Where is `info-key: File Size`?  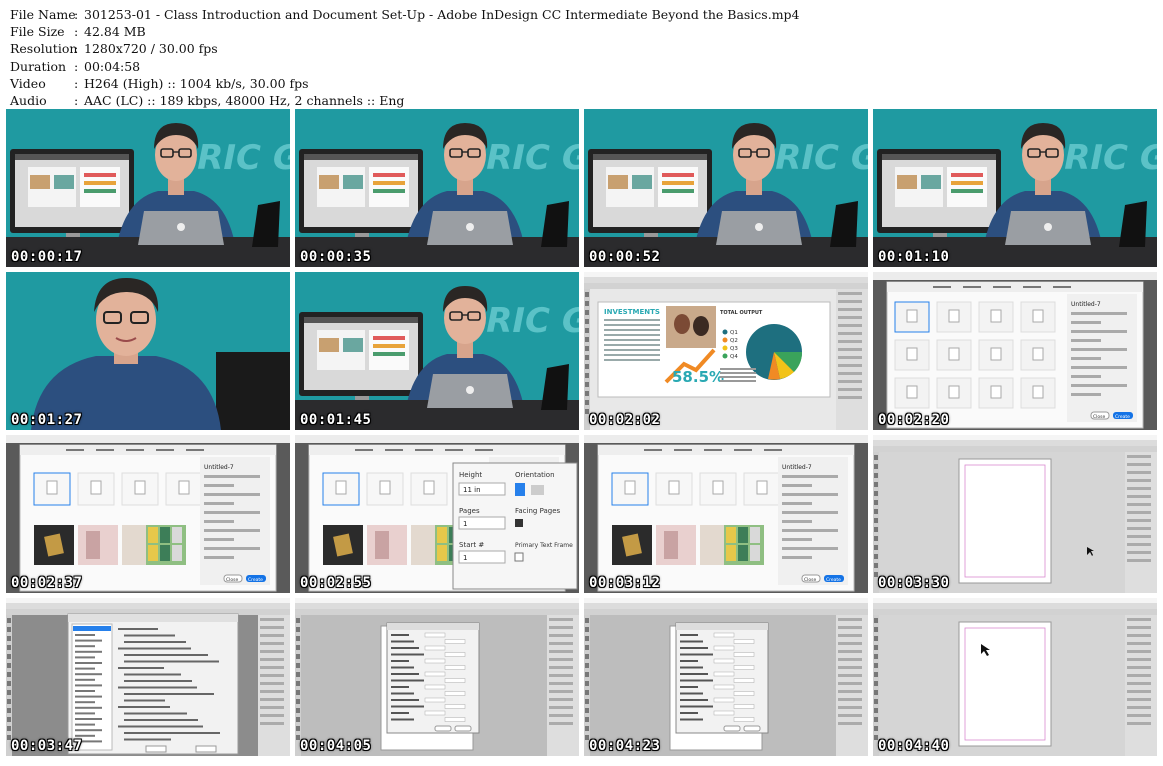
info-key: File Size is located at coordinates (37, 32).